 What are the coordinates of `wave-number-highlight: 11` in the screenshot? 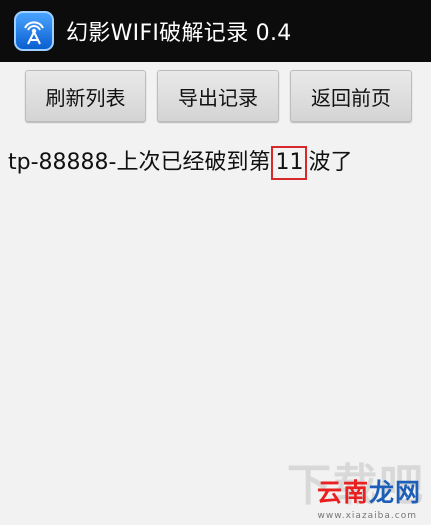 It's located at (289, 163).